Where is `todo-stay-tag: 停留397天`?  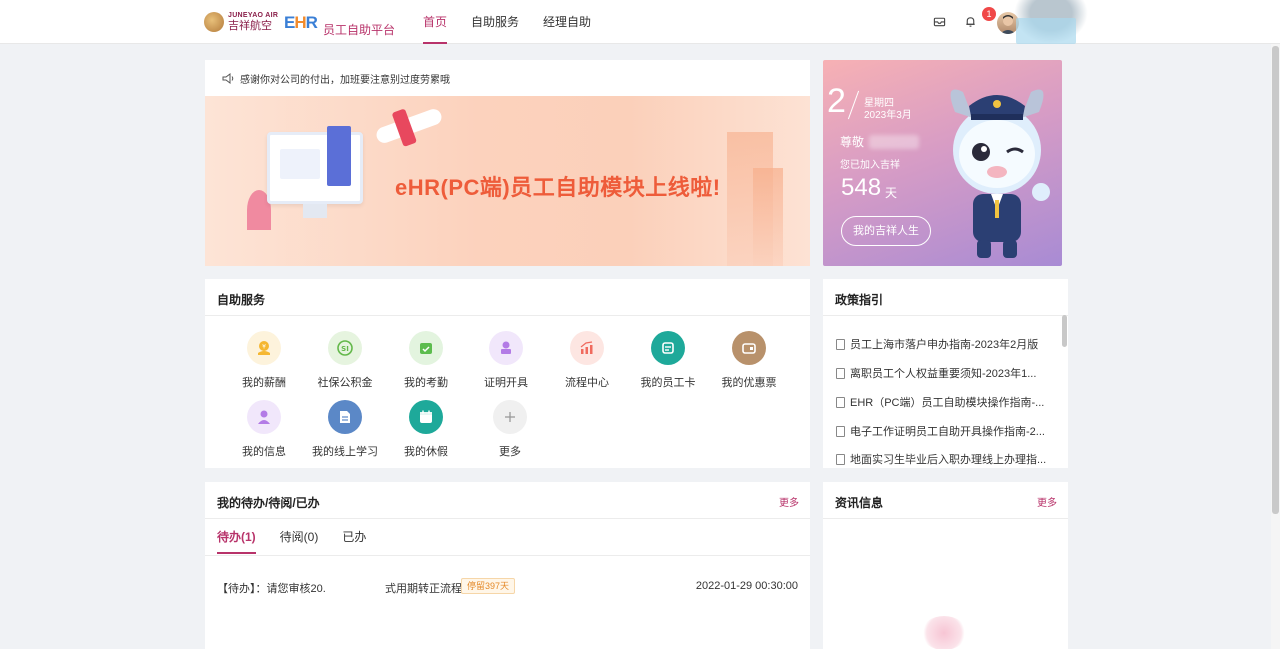
todo-stay-tag: 停留397天 is located at coordinates (488, 586).